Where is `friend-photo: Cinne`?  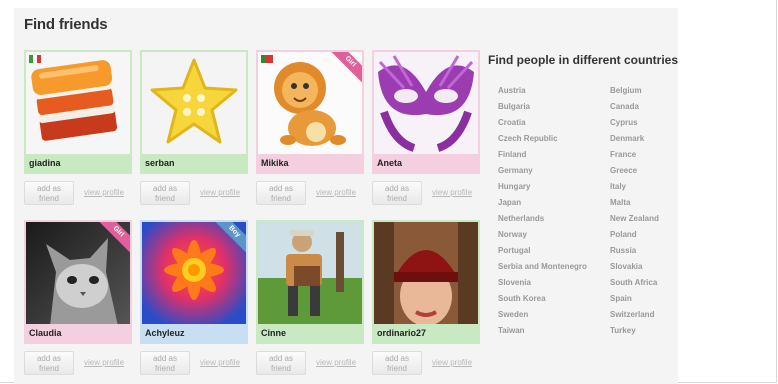
friend-photo: Cinne is located at coordinates (310, 282).